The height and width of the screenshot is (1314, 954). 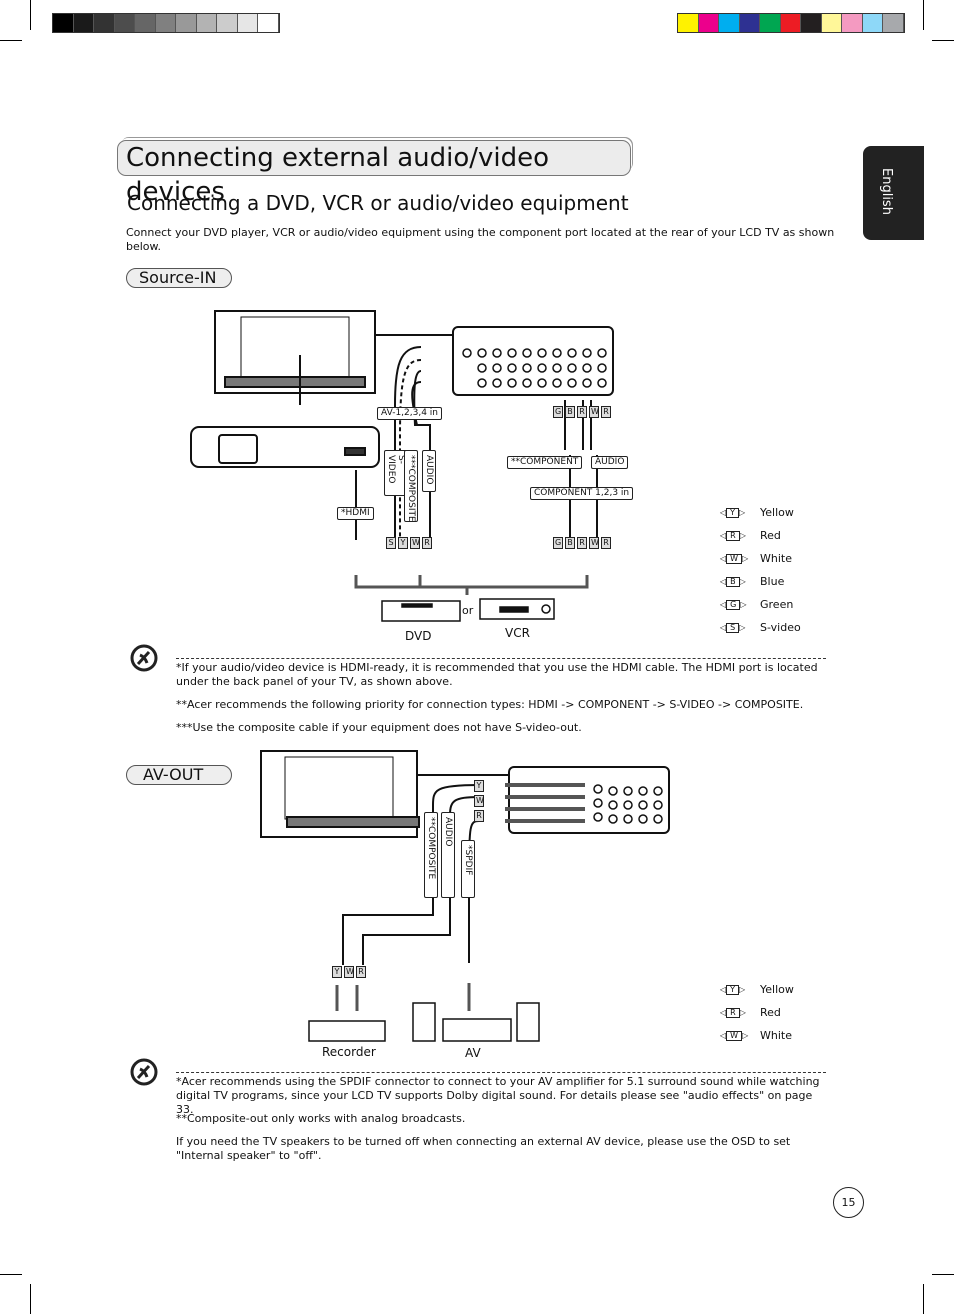 I want to click on audio-out-label: AUDIO, so click(x=448, y=855).